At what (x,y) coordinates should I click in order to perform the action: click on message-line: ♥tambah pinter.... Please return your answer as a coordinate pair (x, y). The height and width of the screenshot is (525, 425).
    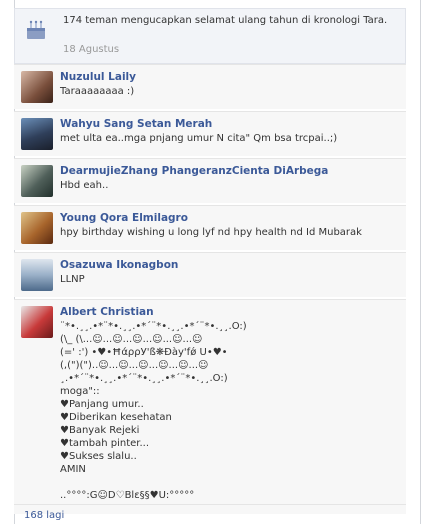
    Looking at the image, I should click on (105, 443).